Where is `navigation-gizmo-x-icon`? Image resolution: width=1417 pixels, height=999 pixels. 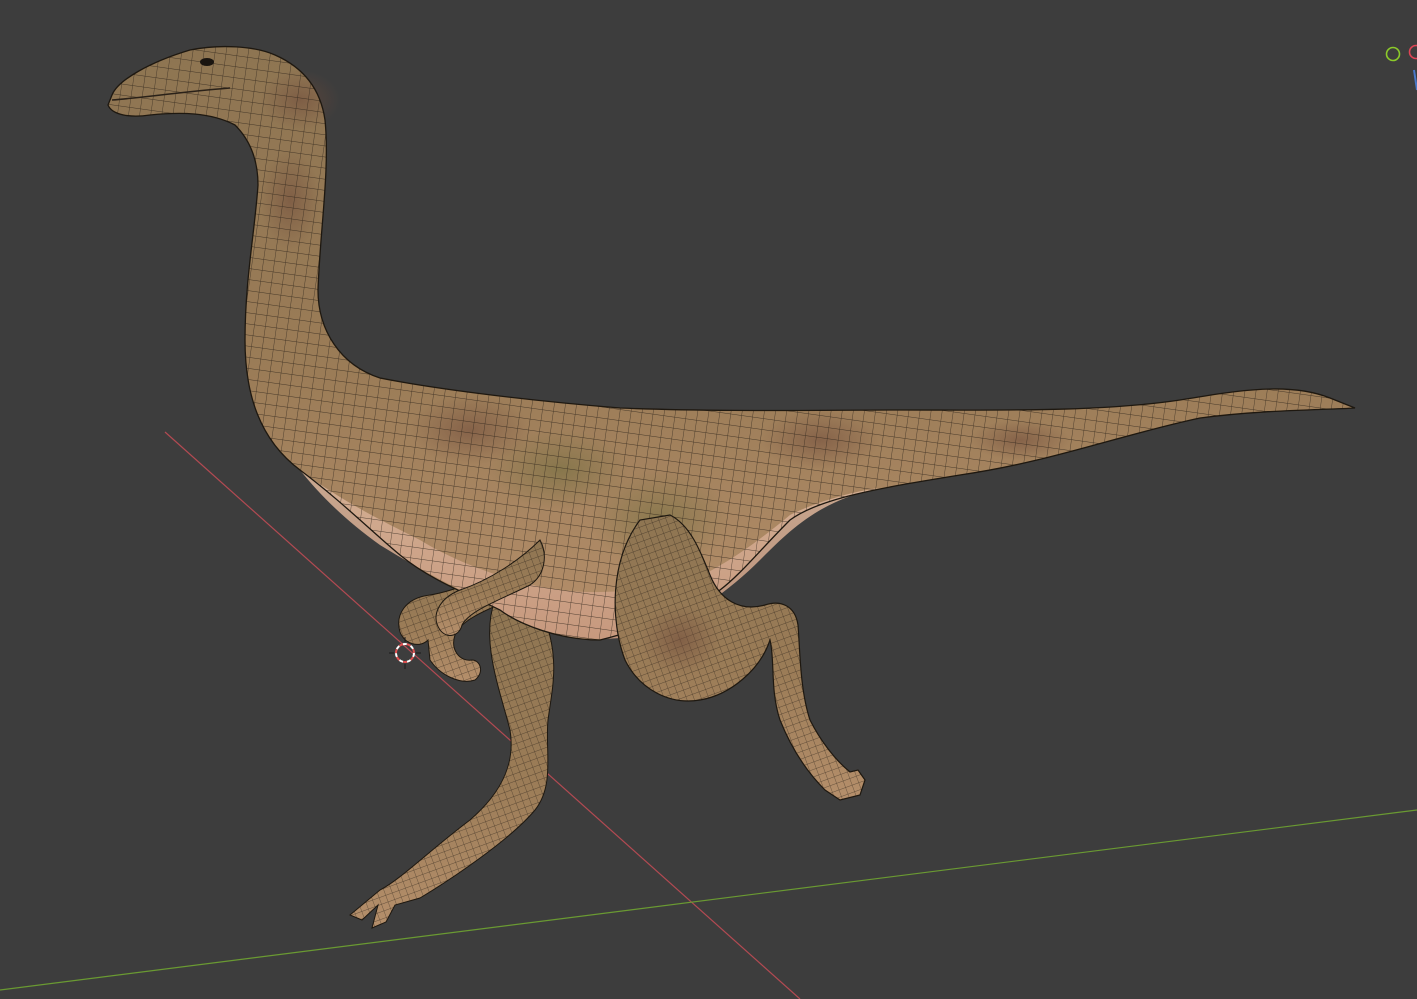 navigation-gizmo-x-icon is located at coordinates (1412, 52).